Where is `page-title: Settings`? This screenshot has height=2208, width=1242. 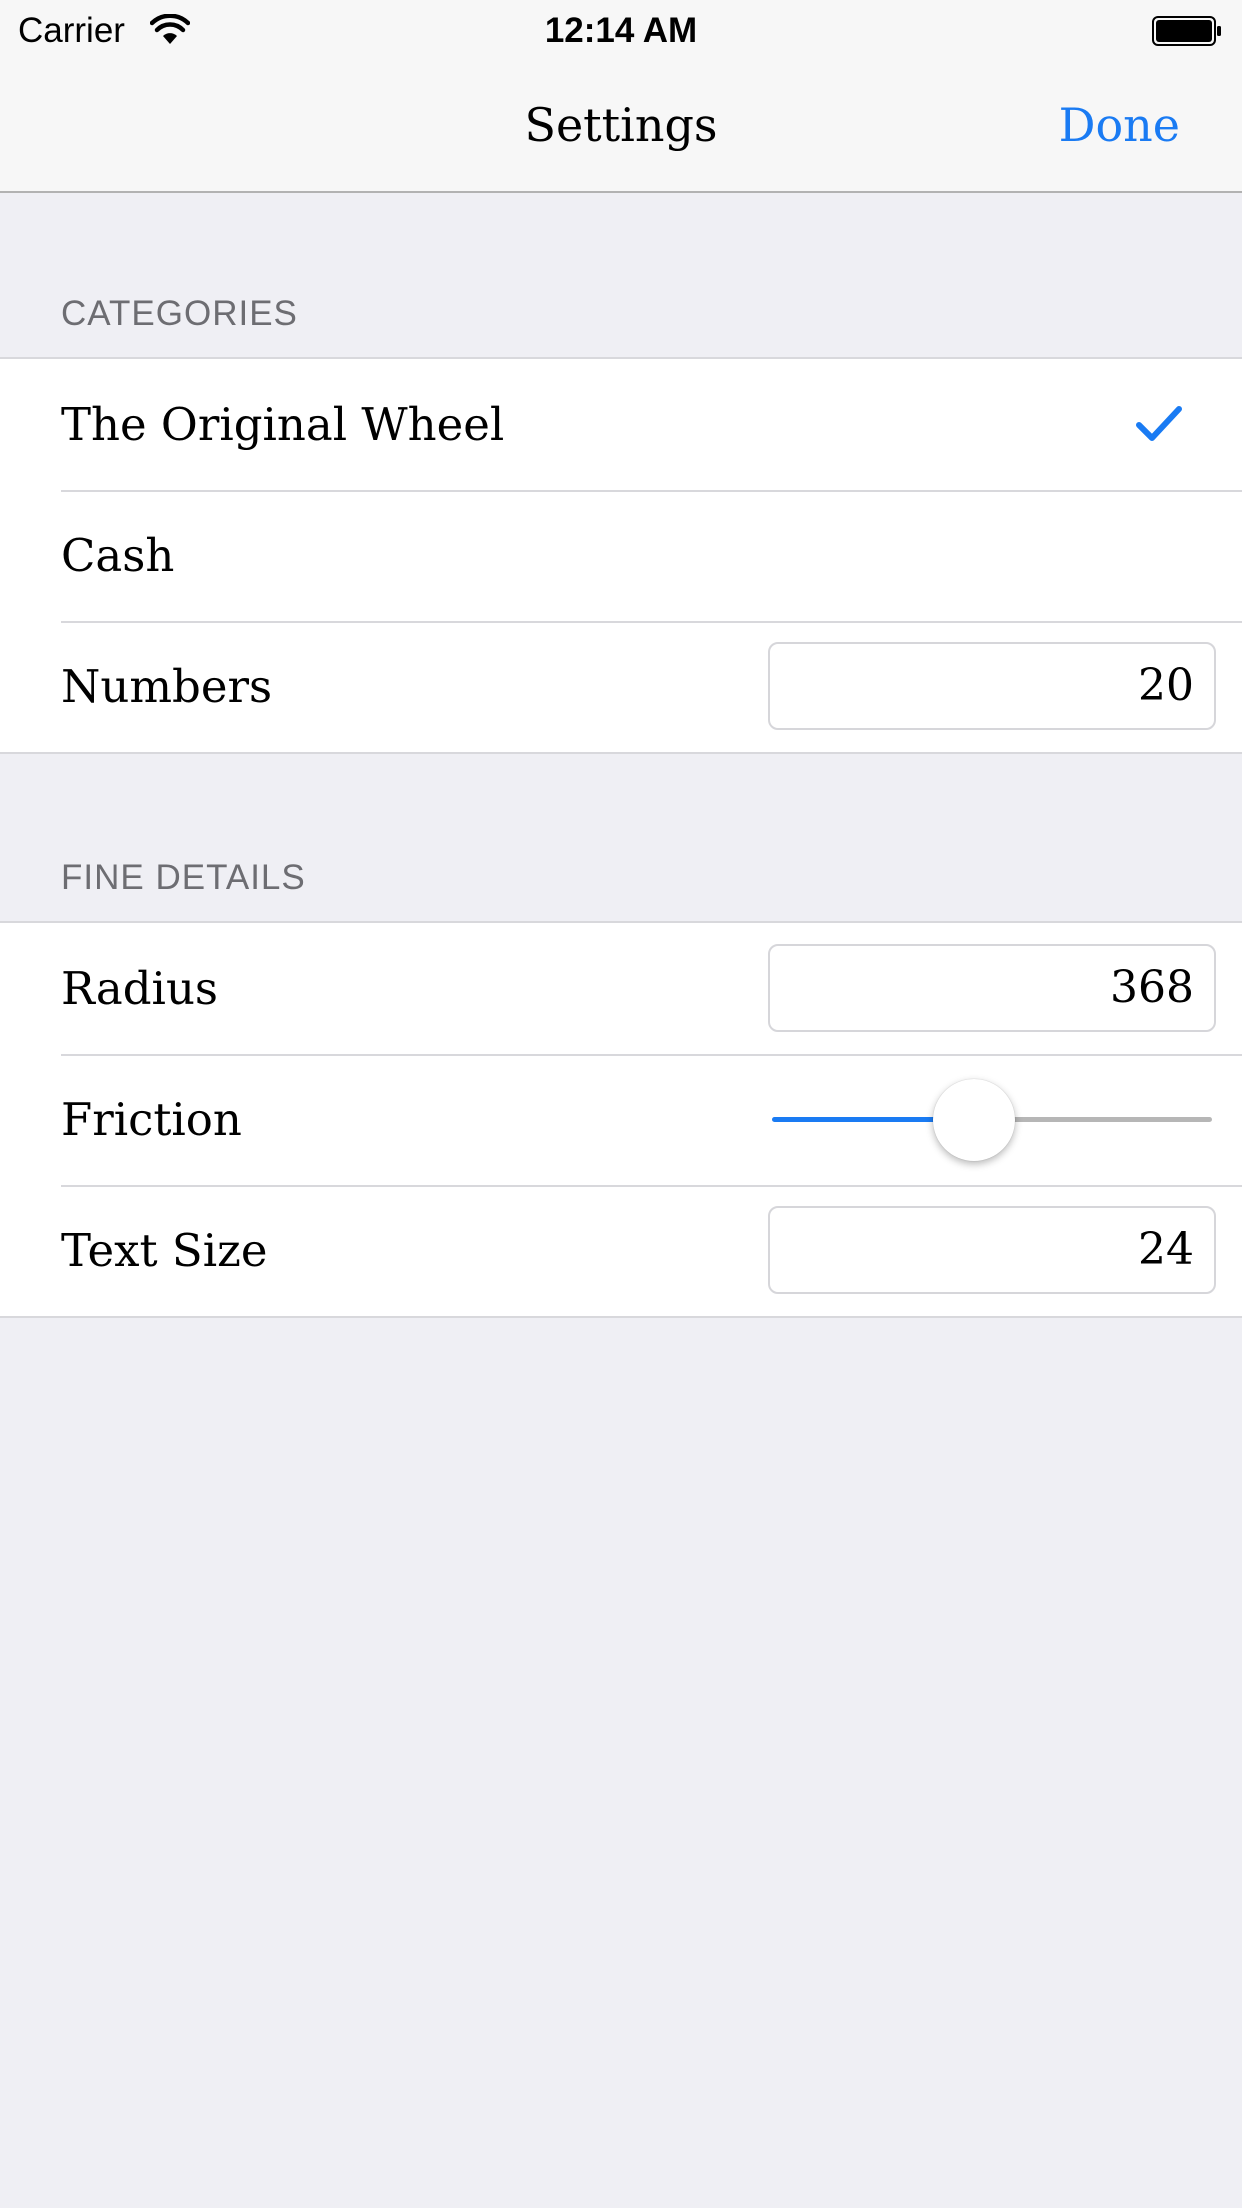 page-title: Settings is located at coordinates (621, 125).